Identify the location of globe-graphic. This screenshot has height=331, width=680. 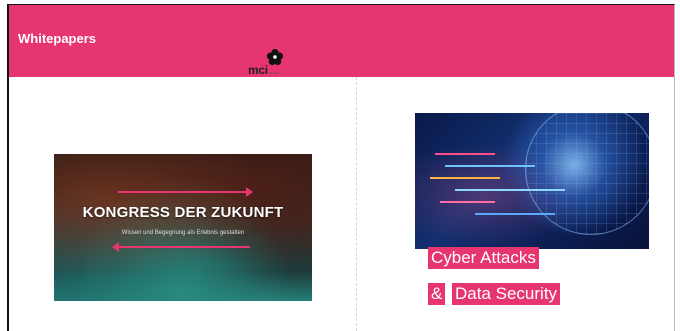
(587, 174).